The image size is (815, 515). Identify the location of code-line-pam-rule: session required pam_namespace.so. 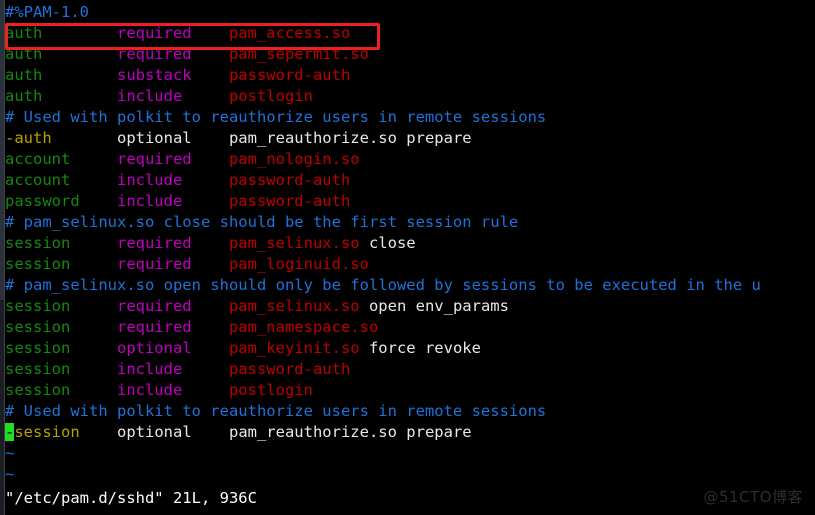
(410, 327).